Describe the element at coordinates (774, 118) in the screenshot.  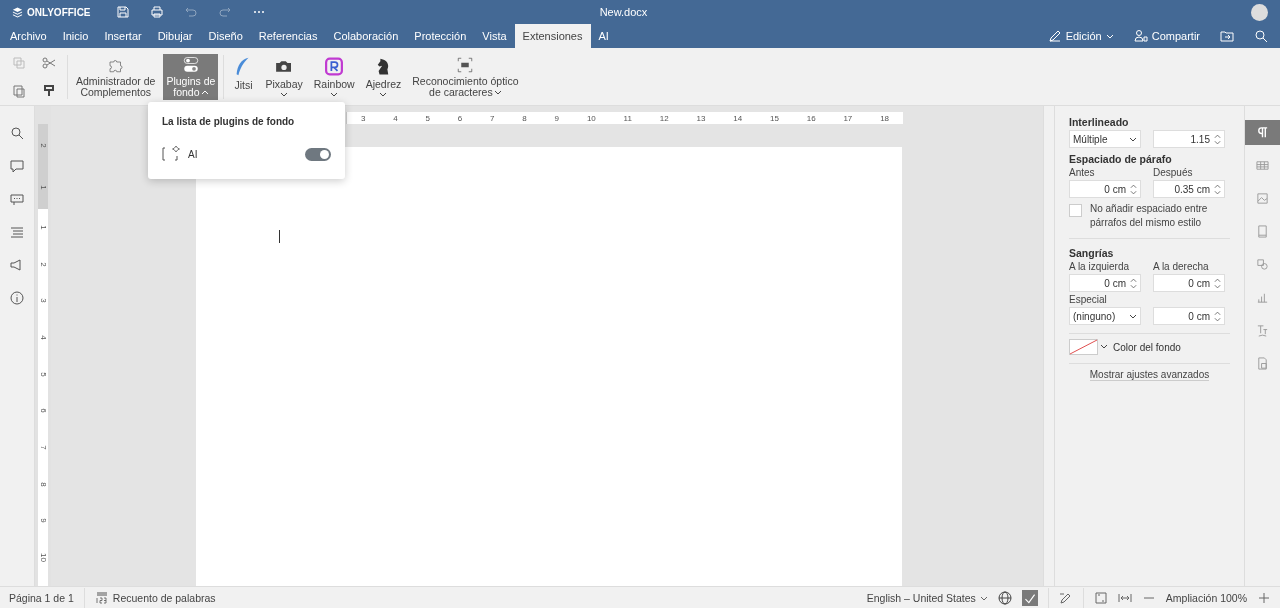
I see `ruler-number: 15` at that location.